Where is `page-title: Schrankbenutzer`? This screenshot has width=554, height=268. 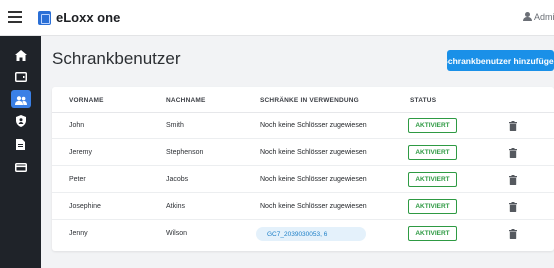 page-title: Schrankbenutzer is located at coordinates (116, 58).